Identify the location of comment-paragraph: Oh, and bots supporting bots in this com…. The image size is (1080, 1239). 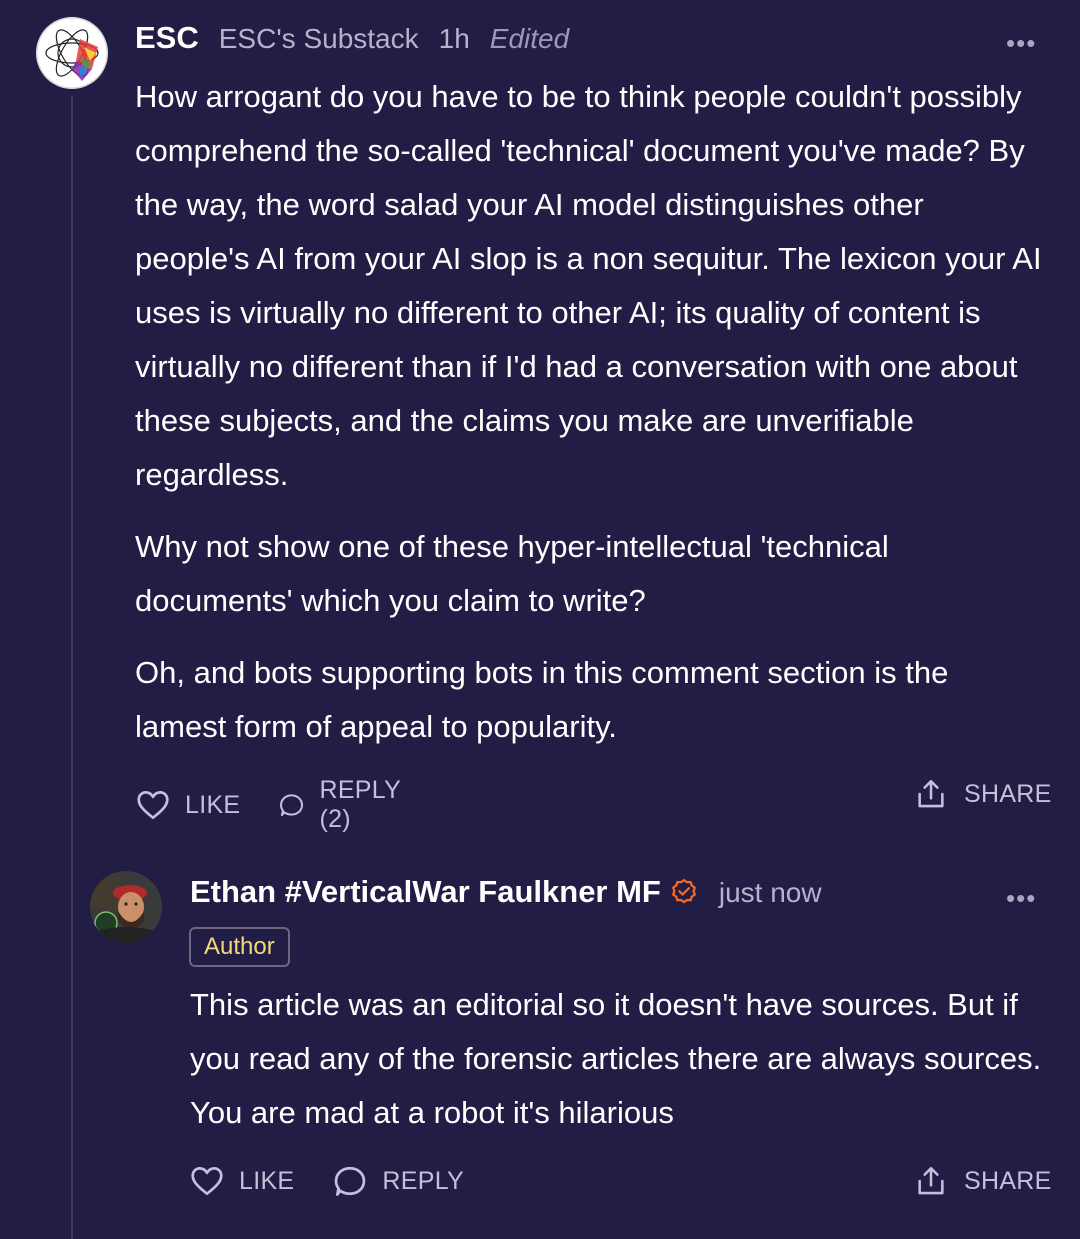
(542, 699).